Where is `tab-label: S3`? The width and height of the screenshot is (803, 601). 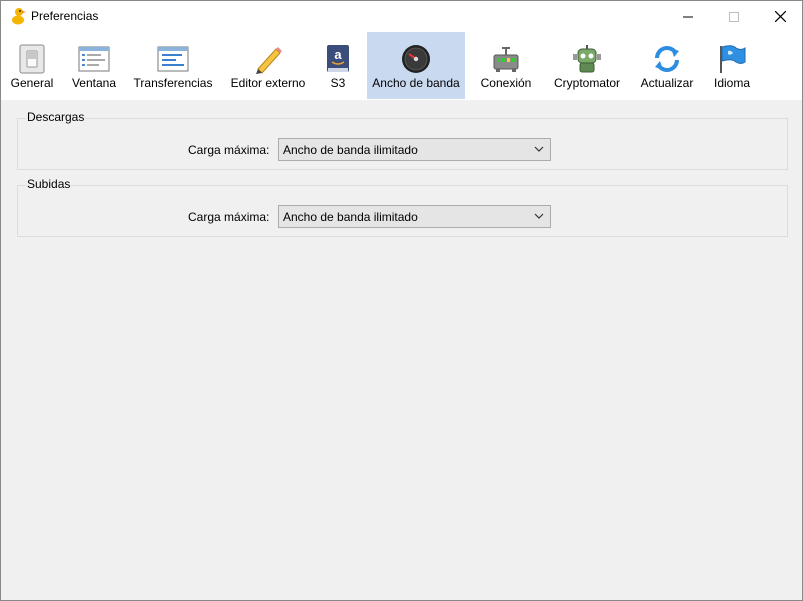
tab-label: S3 is located at coordinates (338, 83).